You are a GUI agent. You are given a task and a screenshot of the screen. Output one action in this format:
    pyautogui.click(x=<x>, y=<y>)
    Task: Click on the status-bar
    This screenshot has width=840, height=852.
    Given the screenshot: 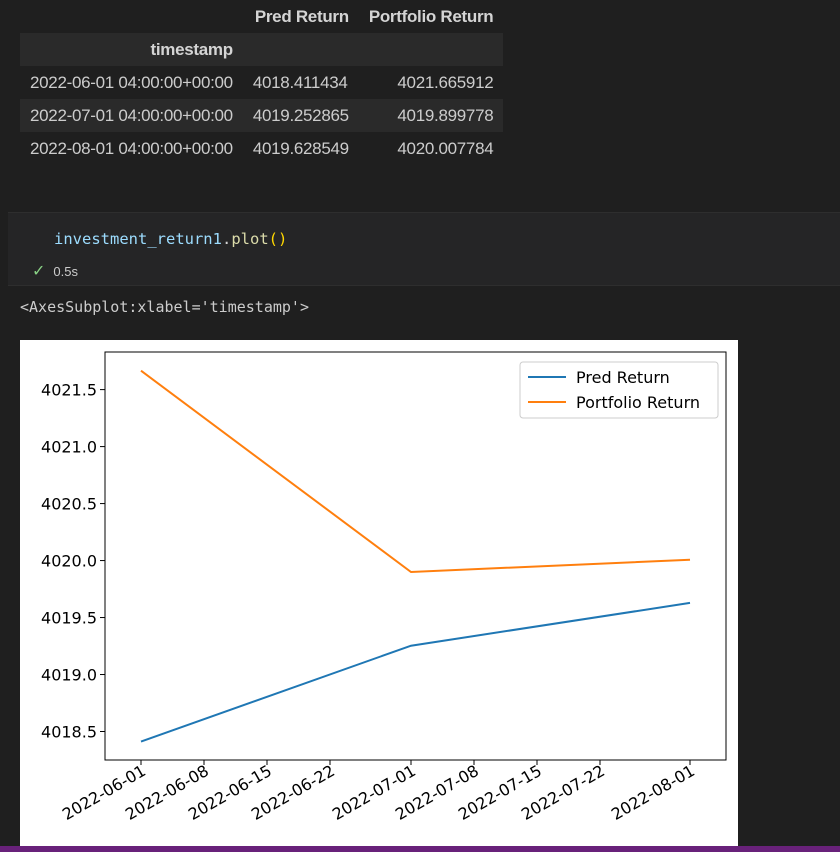 What is the action you would take?
    pyautogui.click(x=420, y=849)
    